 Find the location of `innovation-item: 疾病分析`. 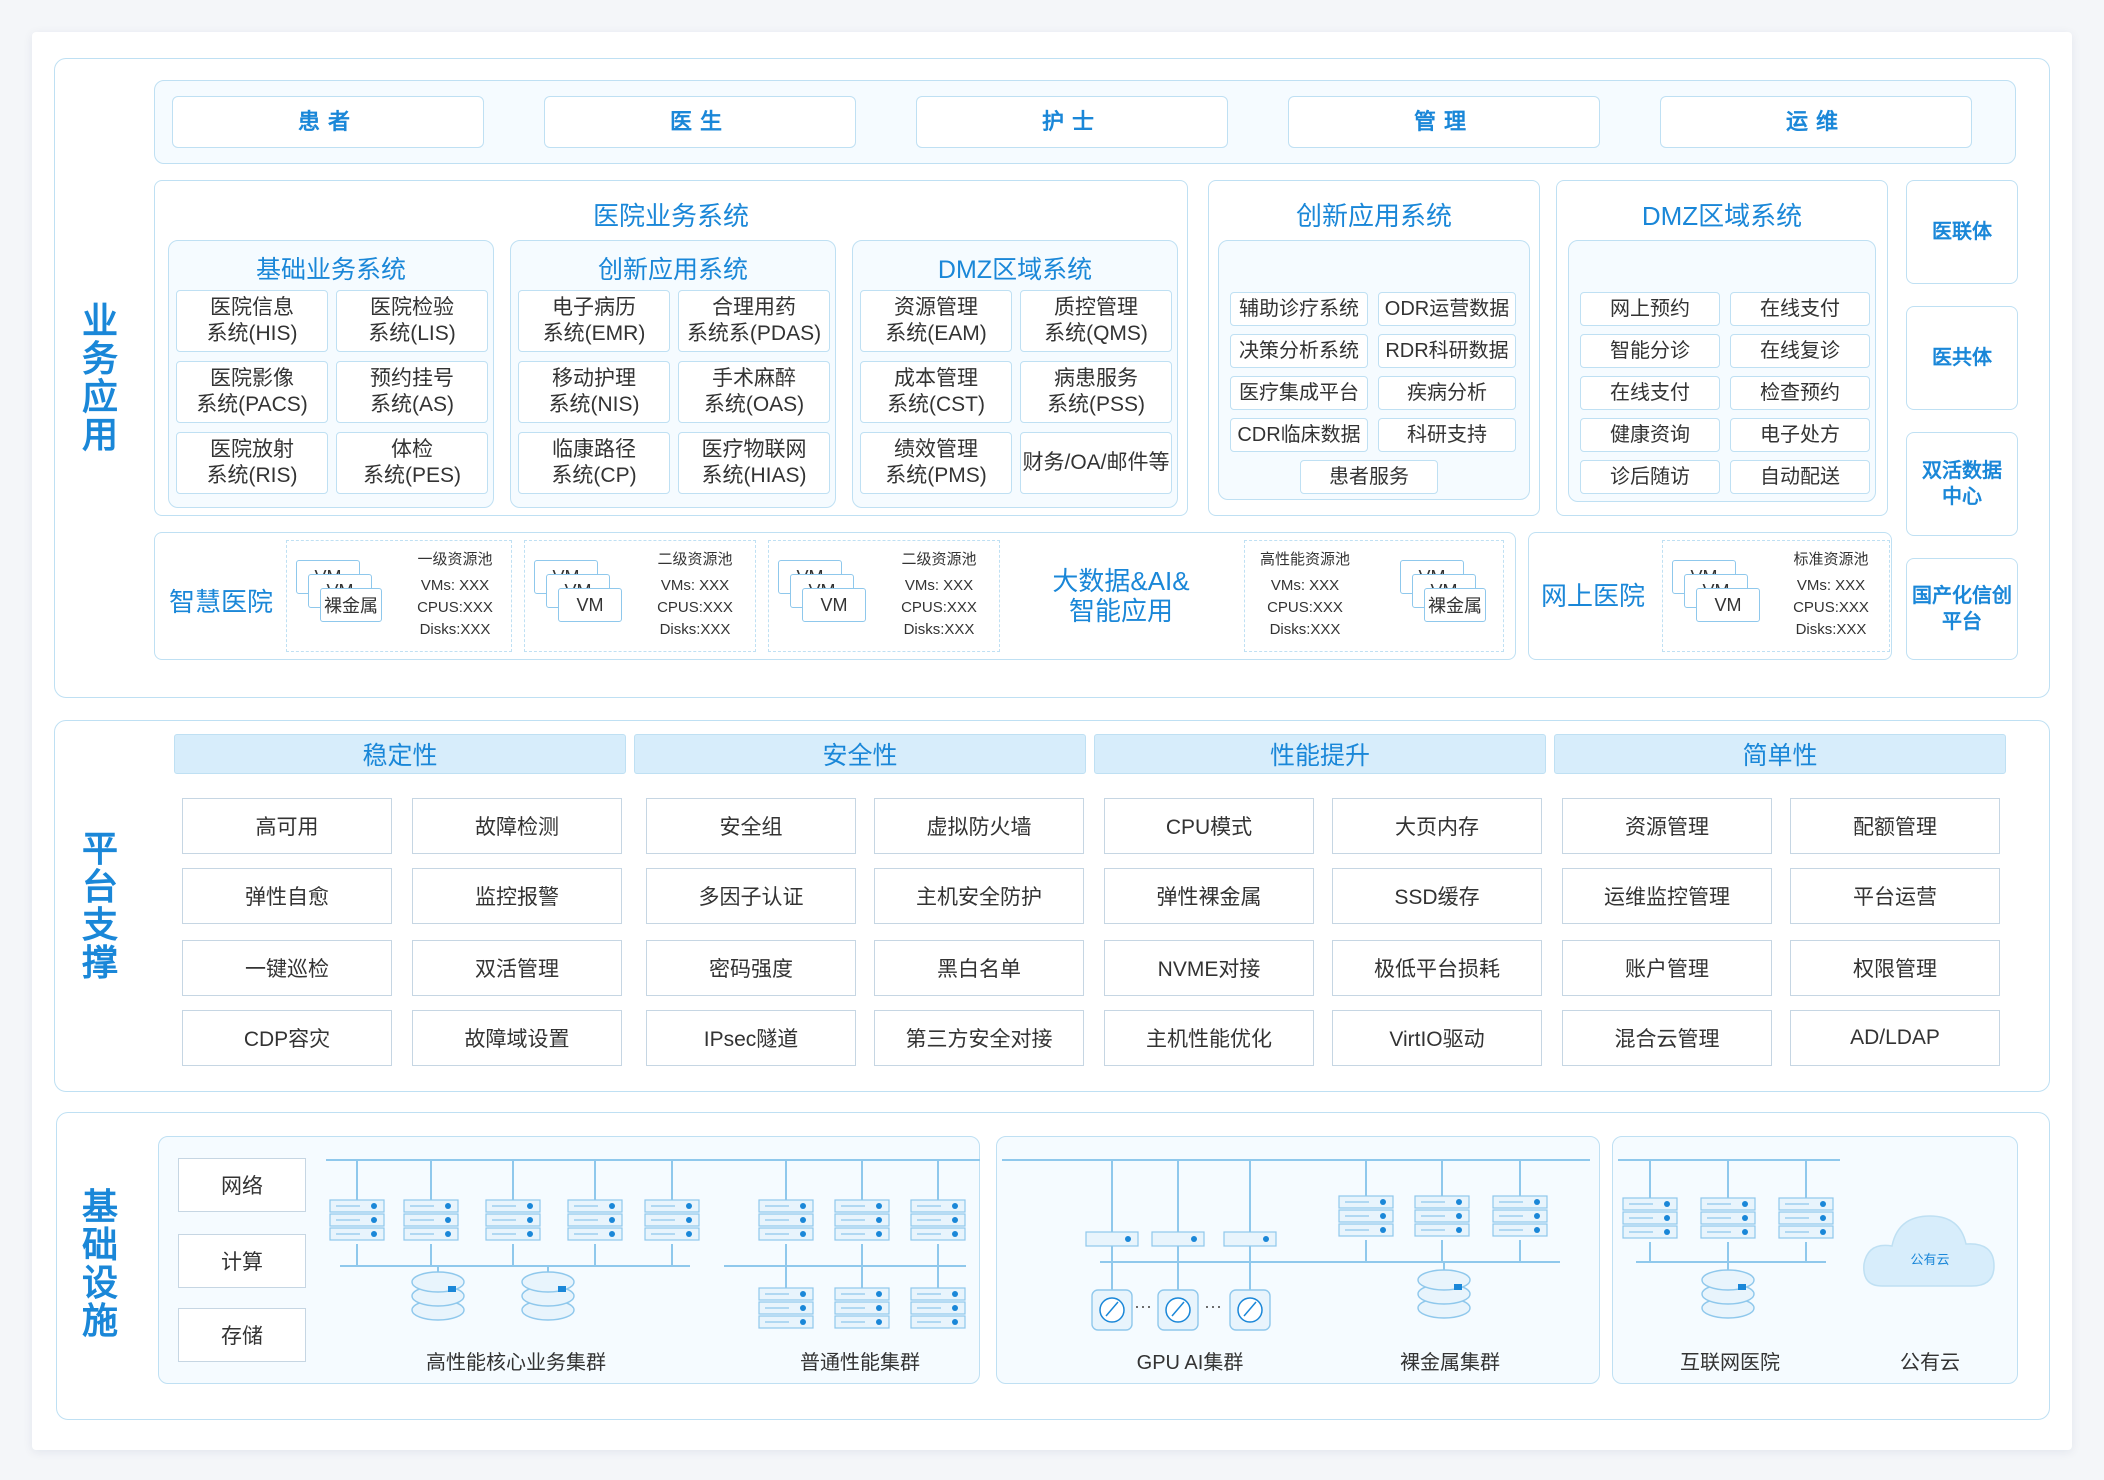

innovation-item: 疾病分析 is located at coordinates (1447, 393).